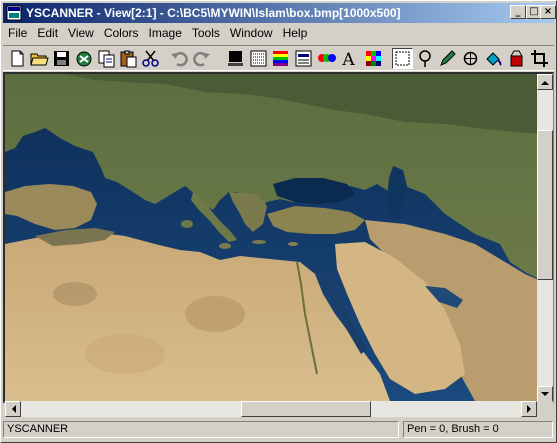  I want to click on open-folder-icon, so click(39, 59).